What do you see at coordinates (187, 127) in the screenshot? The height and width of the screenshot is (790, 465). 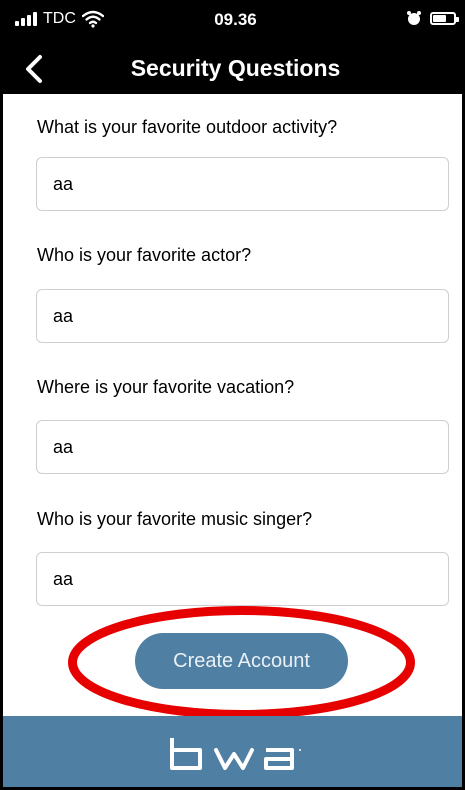 I see `question-label: What is your favorite outdoor activity?` at bounding box center [187, 127].